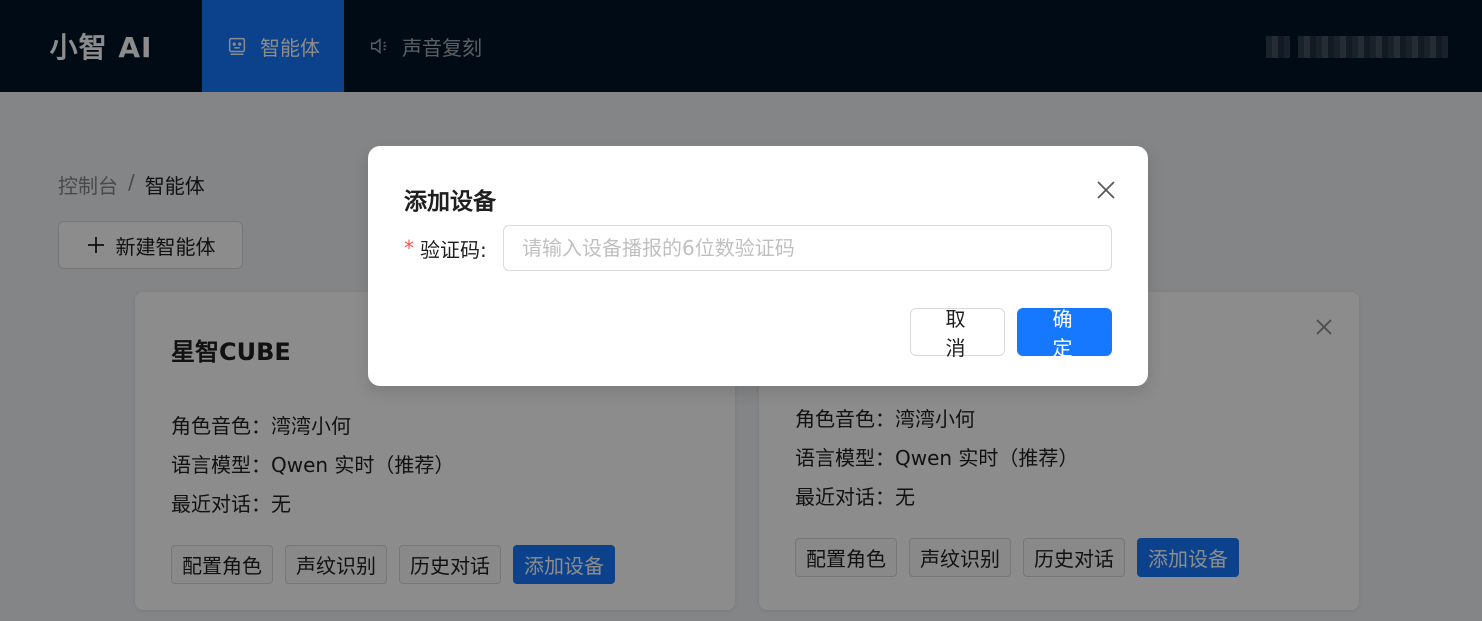 The height and width of the screenshot is (621, 1482). I want to click on verification-code-row: * 验证码:, so click(758, 248).